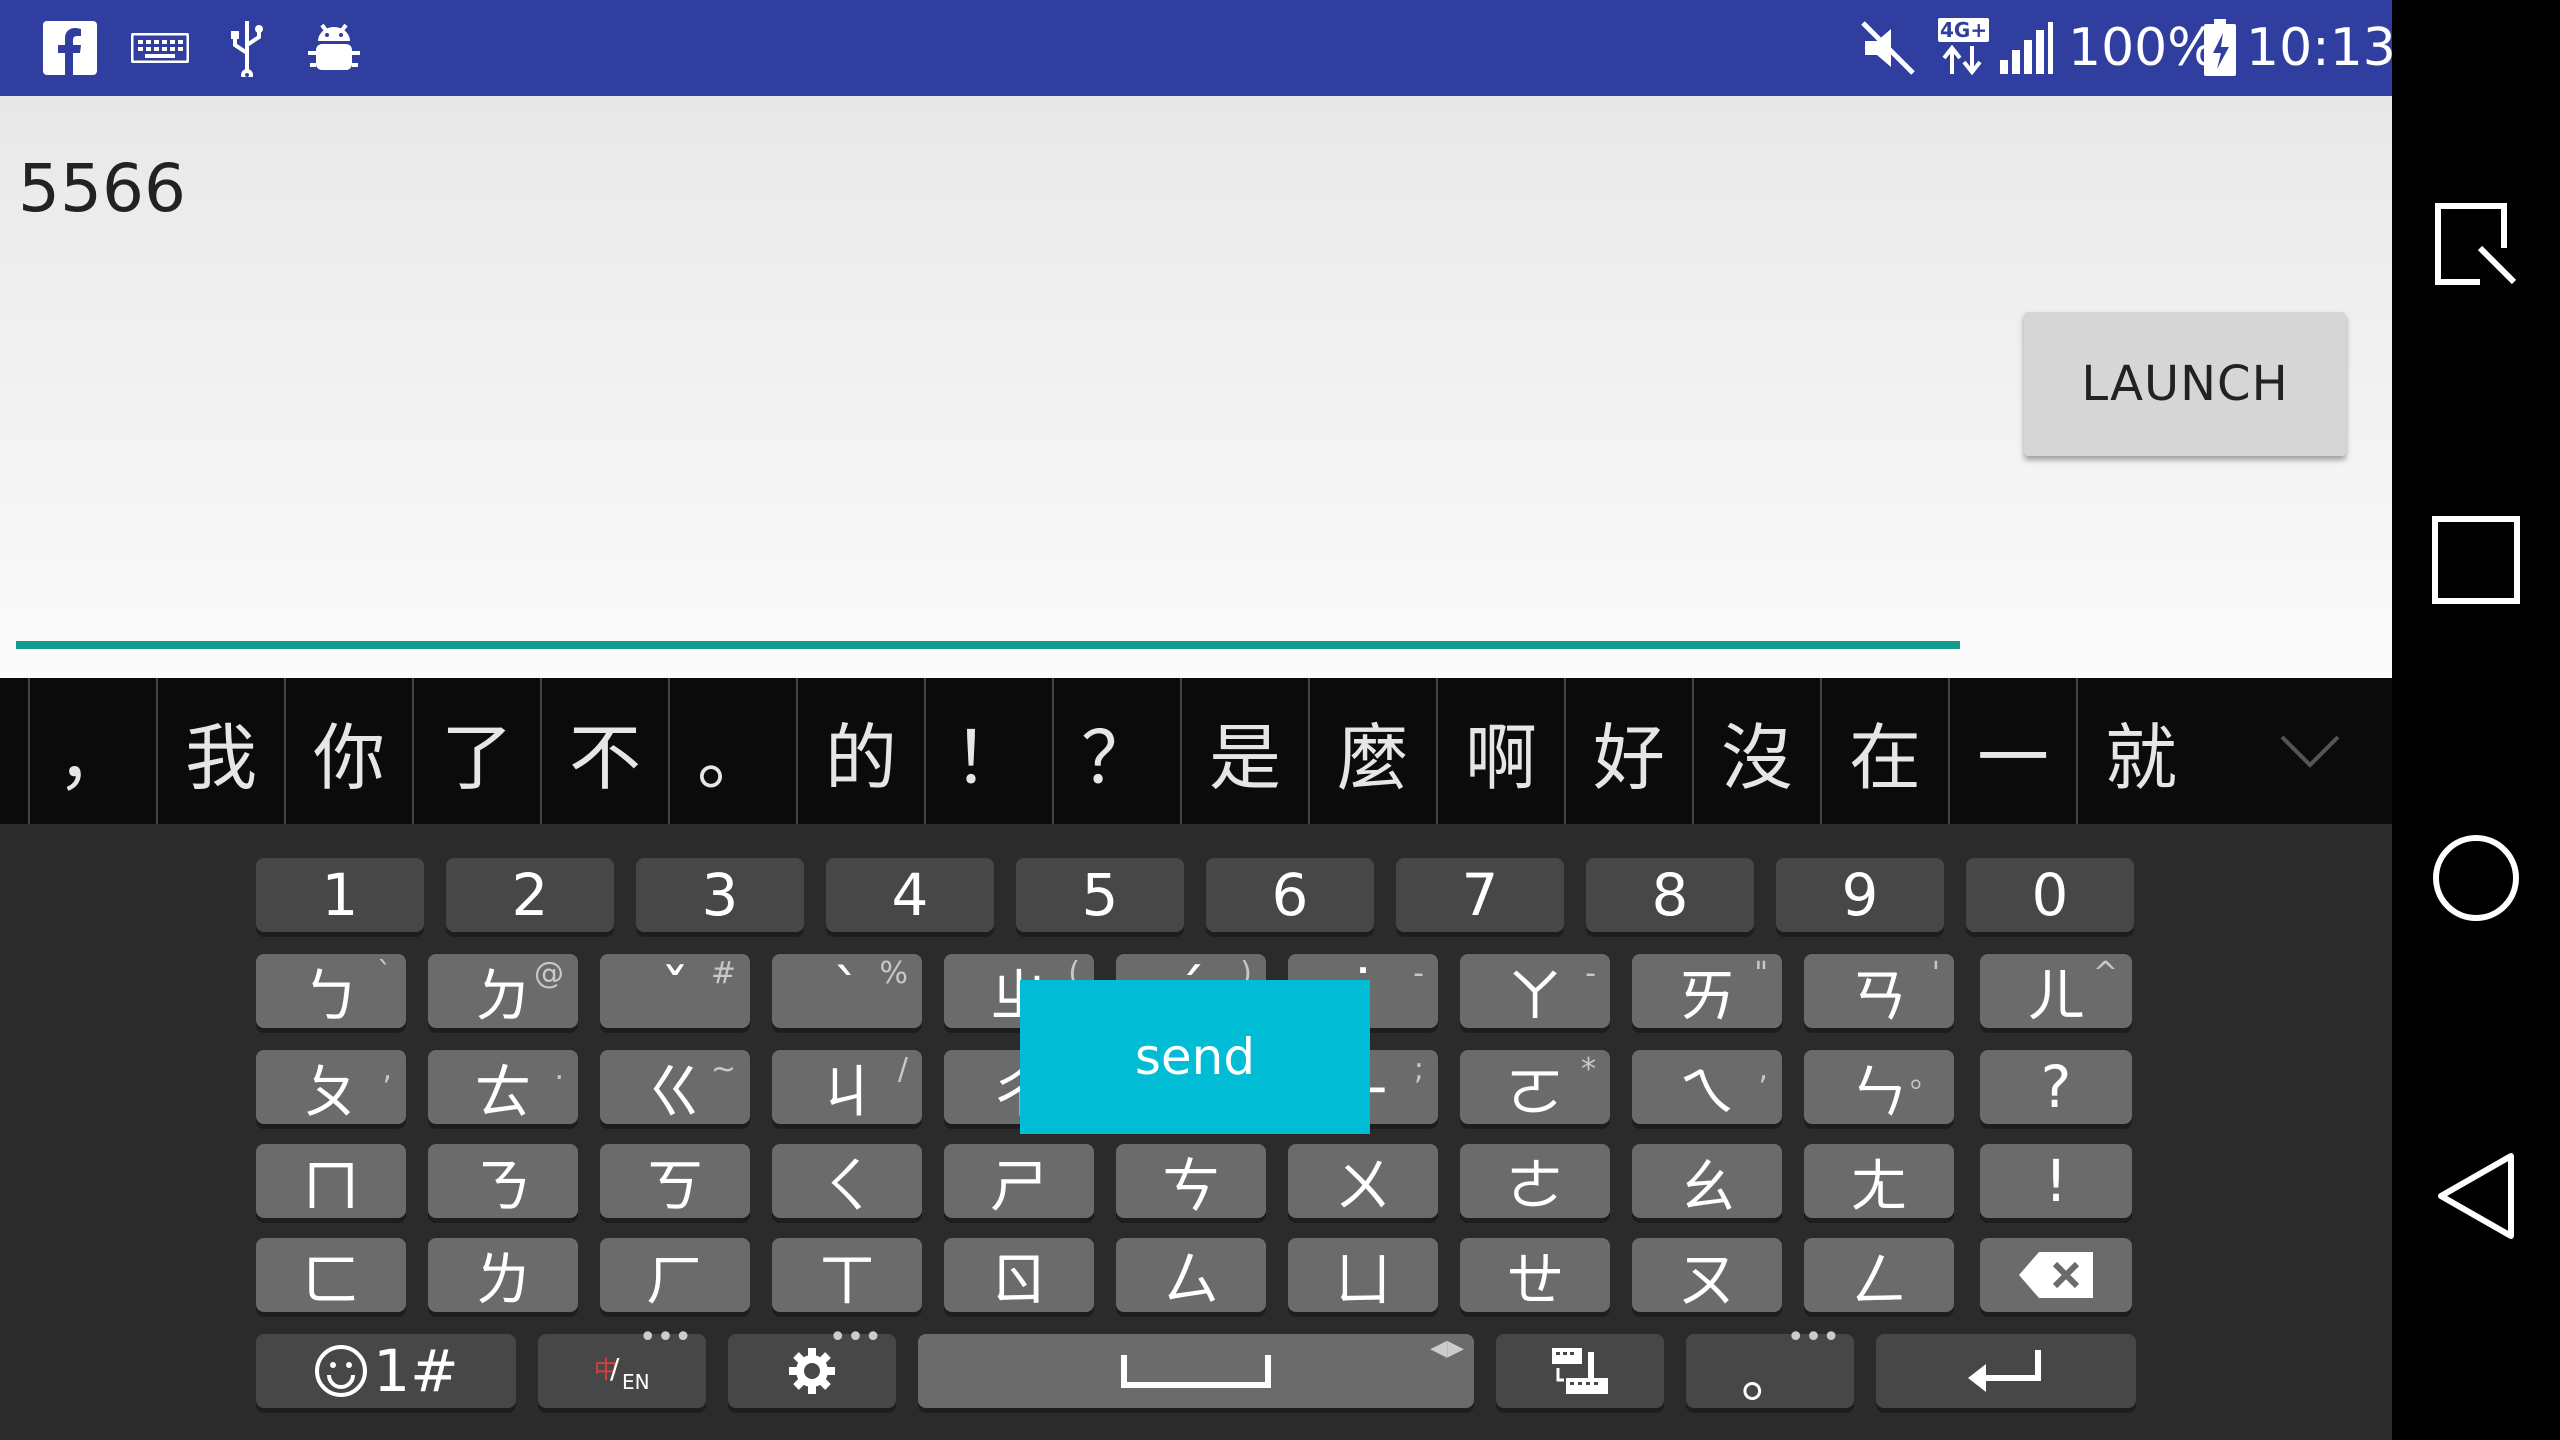 This screenshot has width=2560, height=1440. Describe the element at coordinates (102, 188) in the screenshot. I see `text-field: 5566` at that location.